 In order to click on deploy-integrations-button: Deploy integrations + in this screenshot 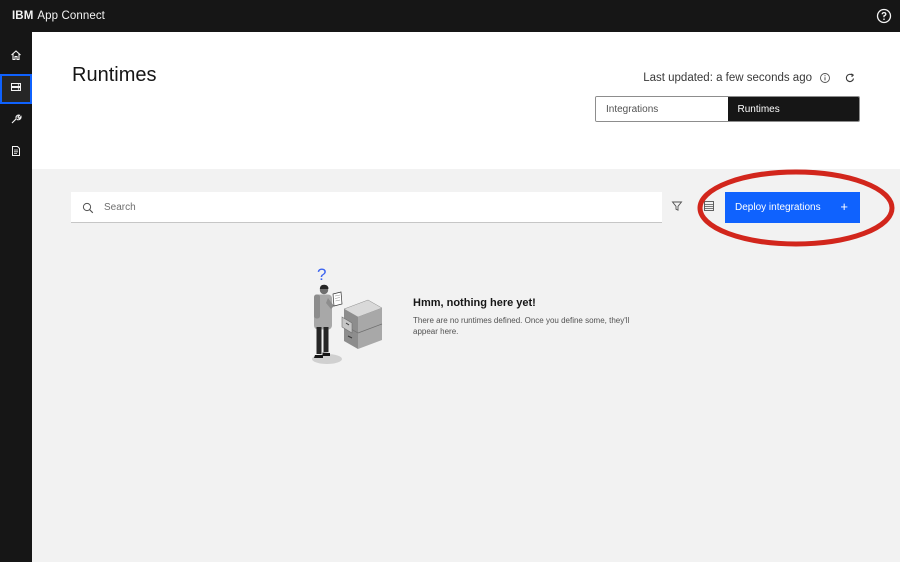, I will do `click(792, 207)`.